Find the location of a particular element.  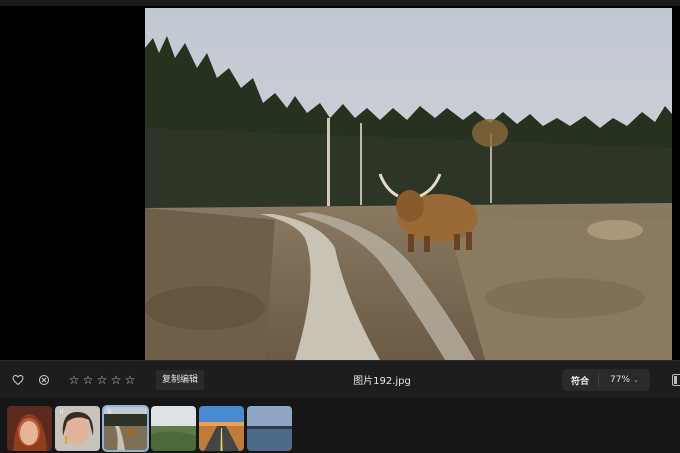

chevron-down-icon: ⌄ is located at coordinates (636, 380).